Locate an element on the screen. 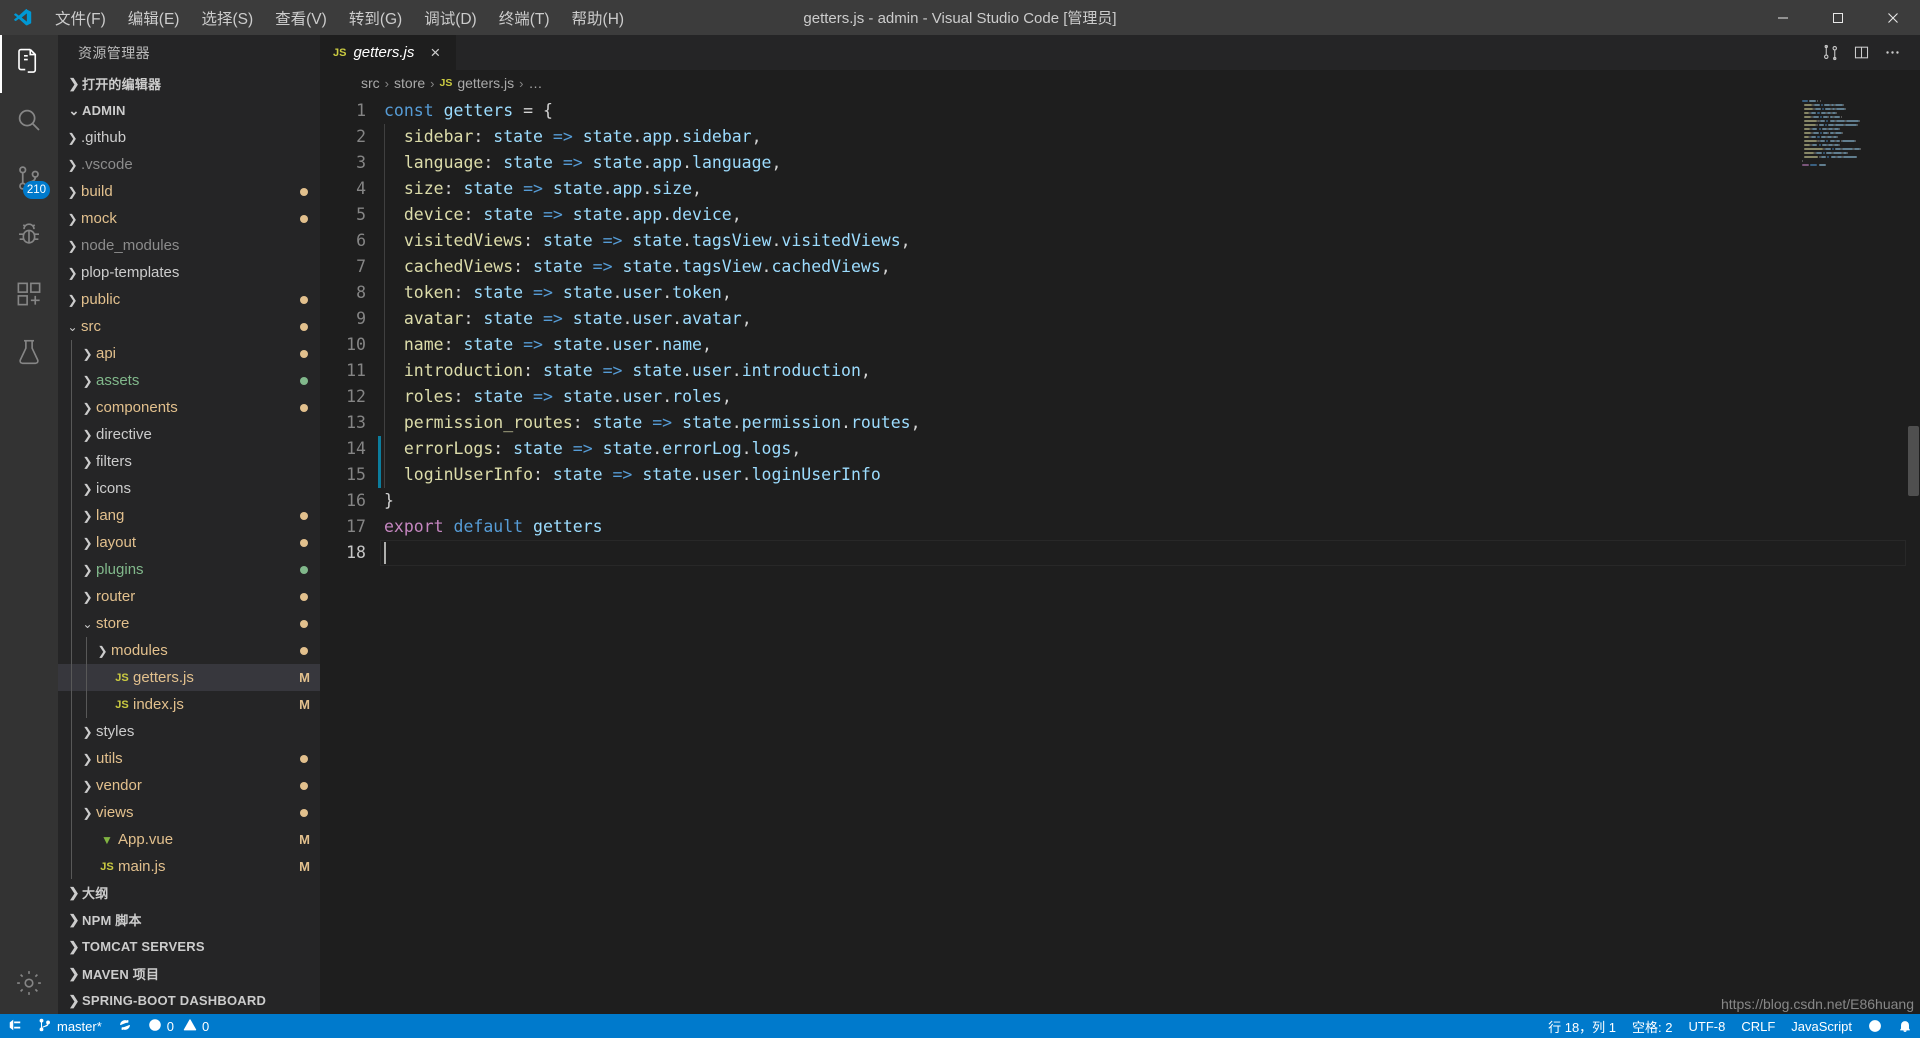 This screenshot has height=1038, width=1920. tree-item--vscode: ❯ .vscode is located at coordinates (189, 164).